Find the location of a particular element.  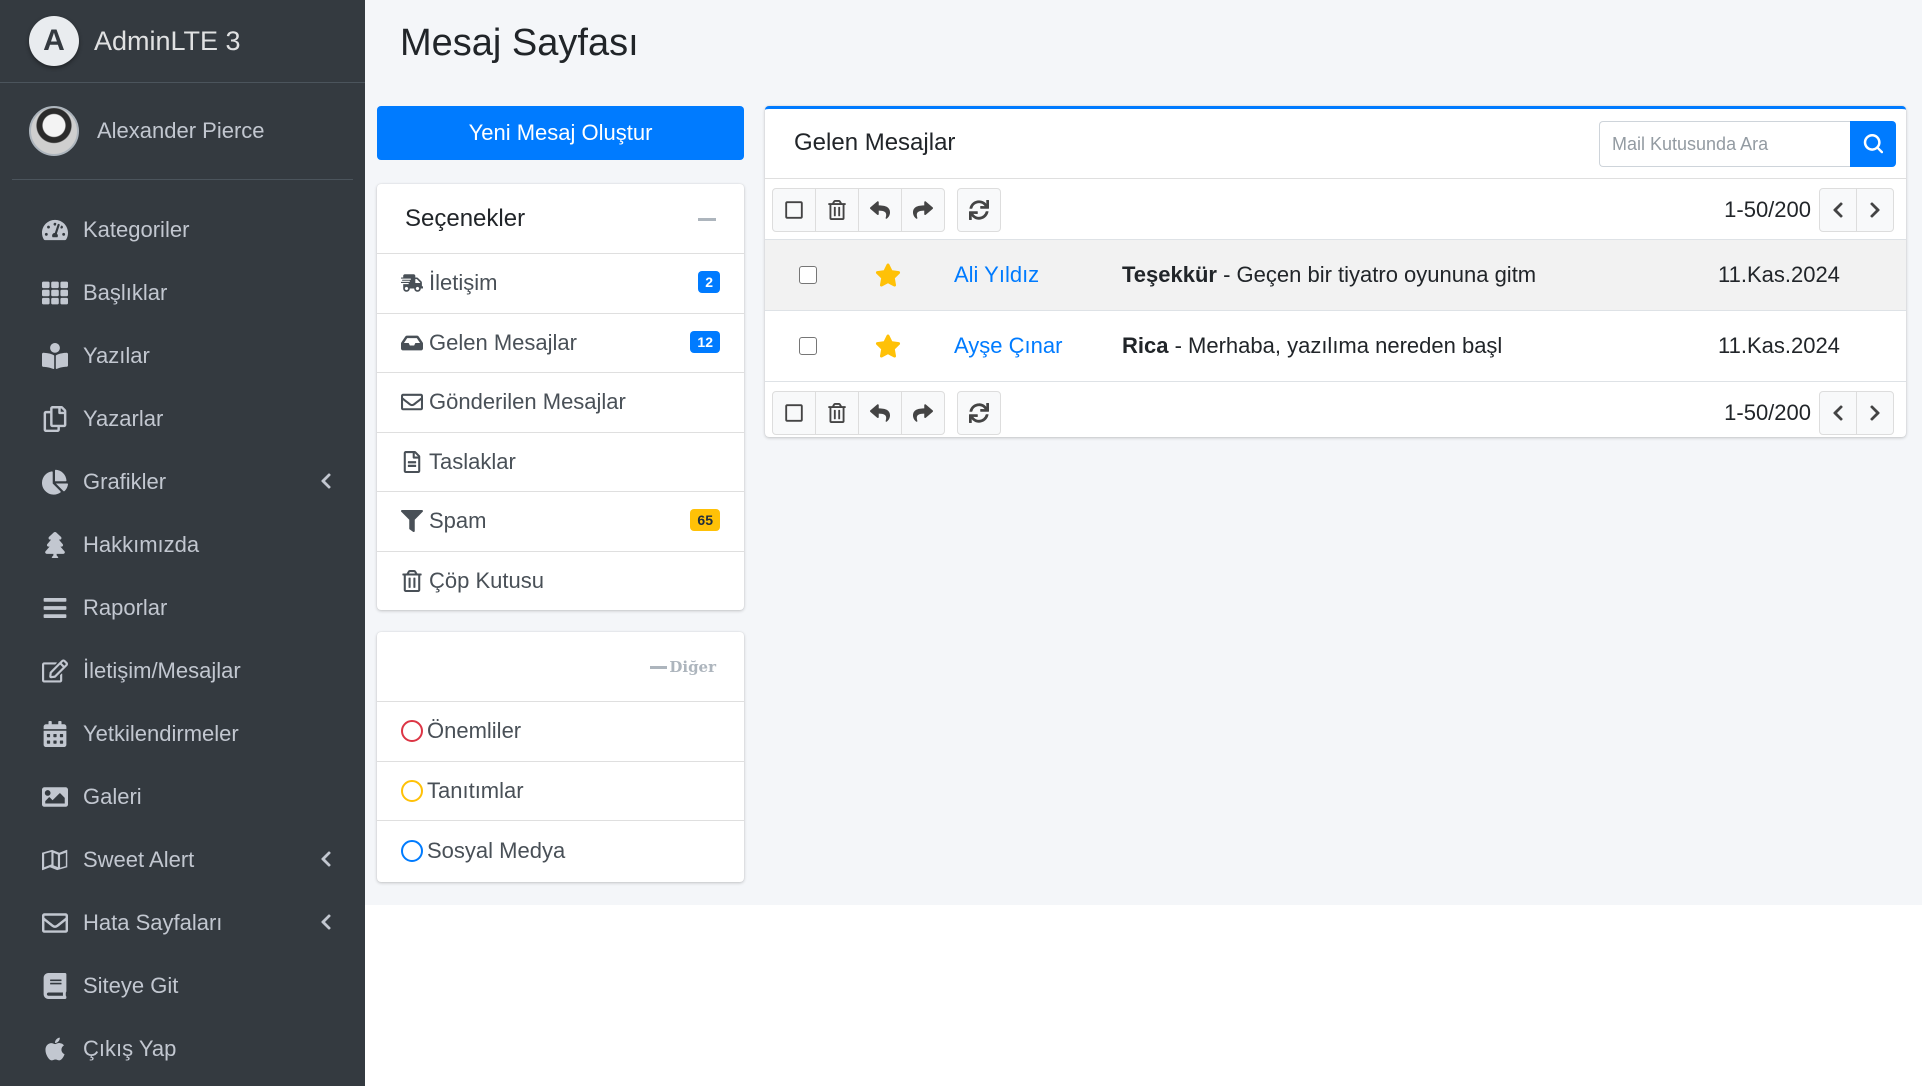

sidebar-item-7: İletişim/Mesajlar is located at coordinates (182, 670).